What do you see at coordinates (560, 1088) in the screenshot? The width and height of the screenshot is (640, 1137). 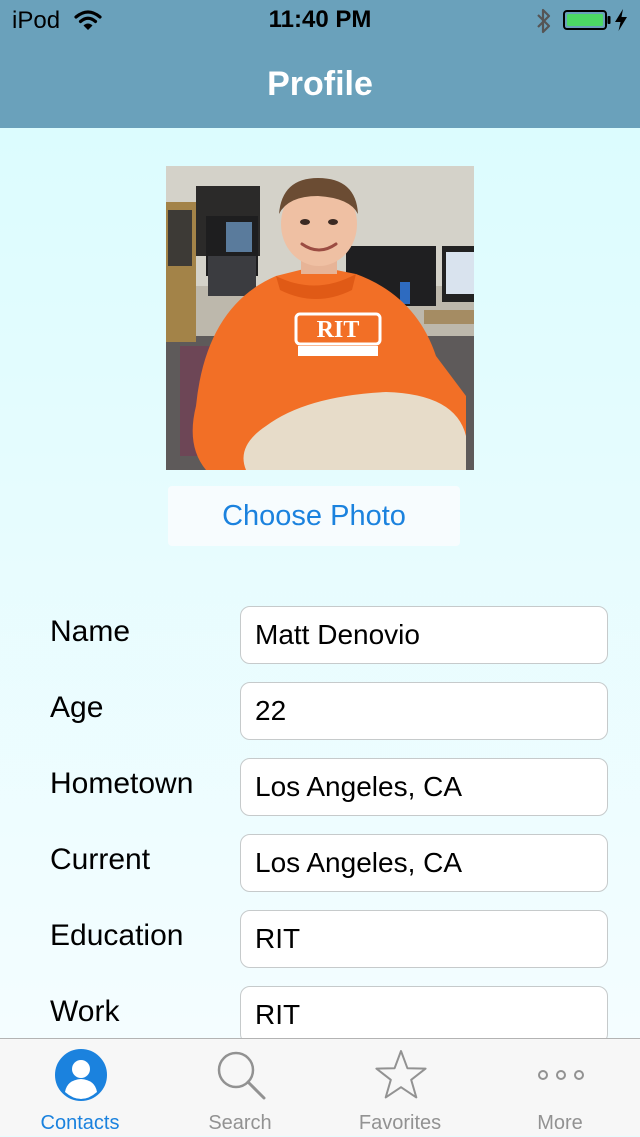 I see `tab-more: More` at bounding box center [560, 1088].